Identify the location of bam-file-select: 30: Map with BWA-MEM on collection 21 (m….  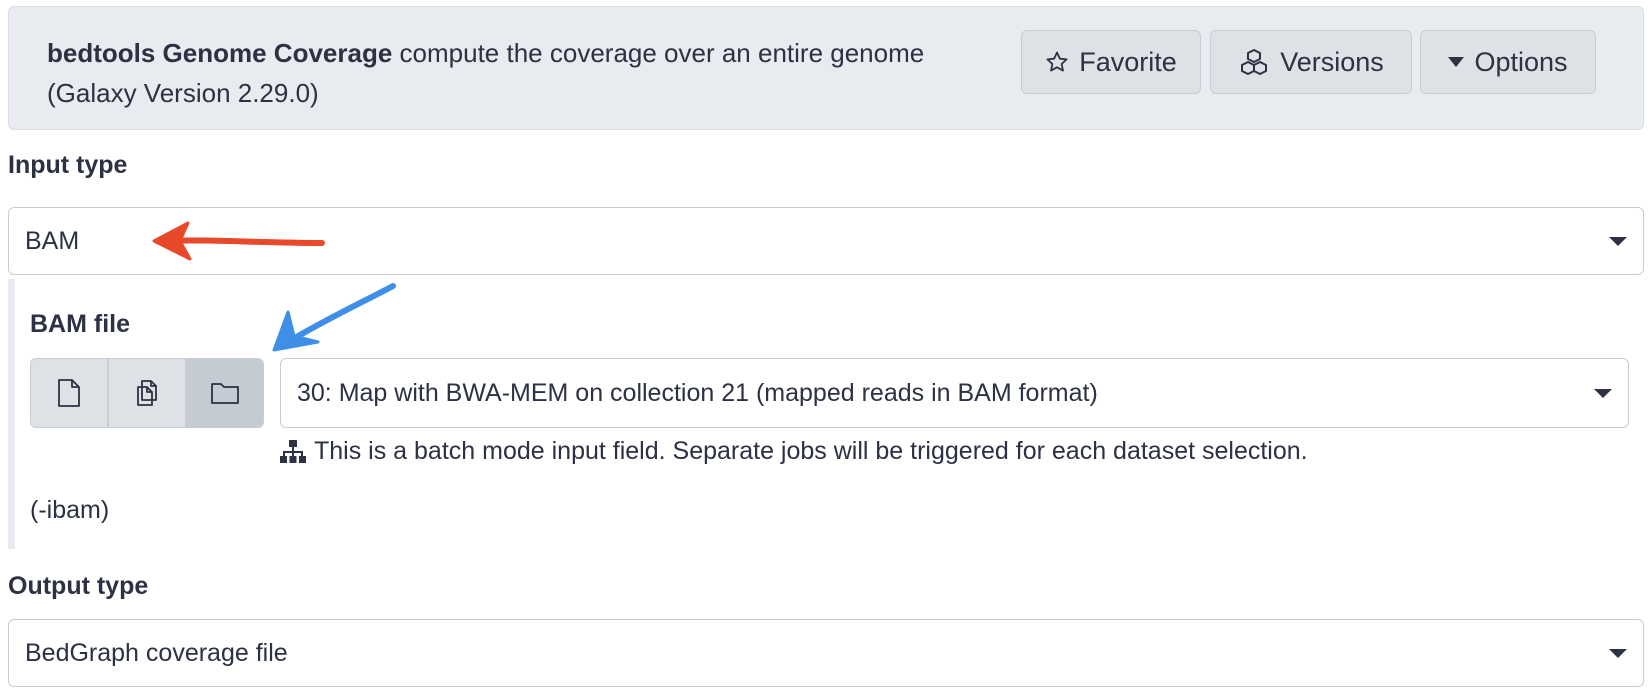
(954, 393).